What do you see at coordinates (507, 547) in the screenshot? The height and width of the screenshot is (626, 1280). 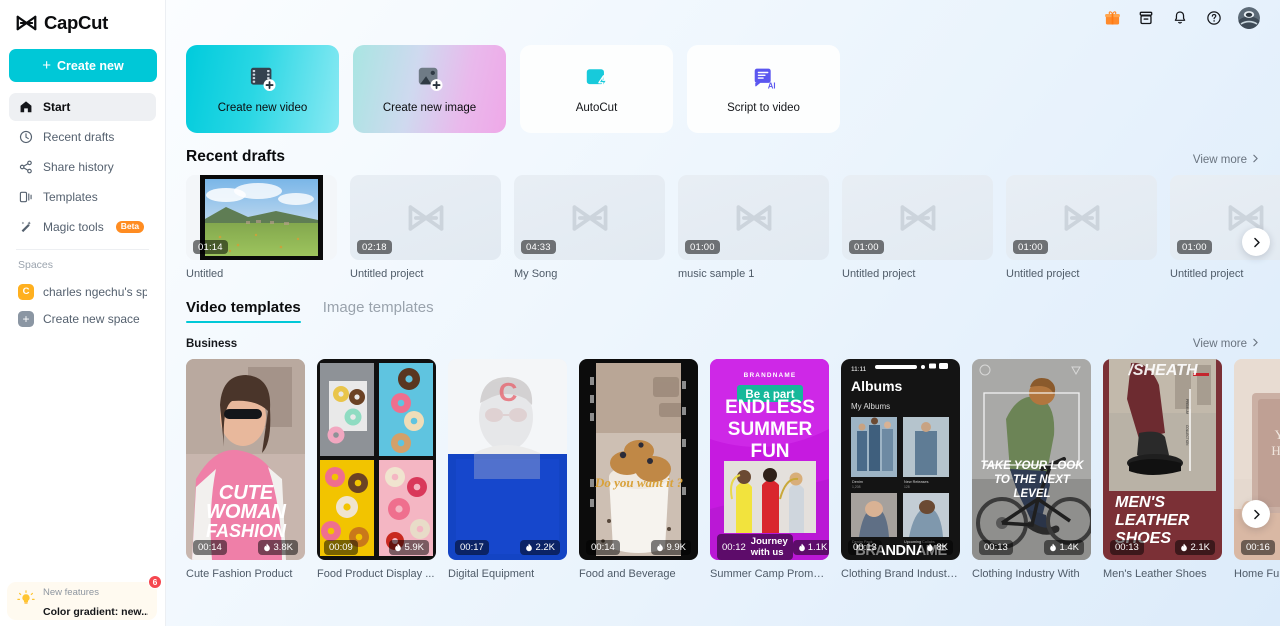 I see `template-badges: 00:17 2.2K` at bounding box center [507, 547].